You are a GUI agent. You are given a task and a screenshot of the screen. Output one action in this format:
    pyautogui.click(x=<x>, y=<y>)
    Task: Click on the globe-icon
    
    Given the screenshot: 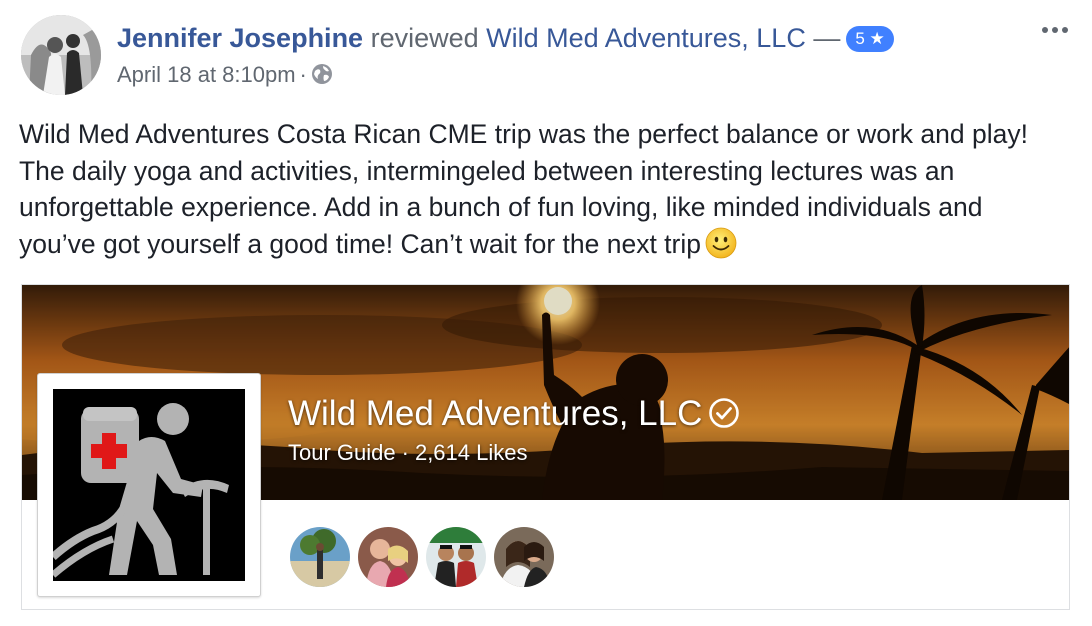 What is the action you would take?
    pyautogui.click(x=322, y=78)
    